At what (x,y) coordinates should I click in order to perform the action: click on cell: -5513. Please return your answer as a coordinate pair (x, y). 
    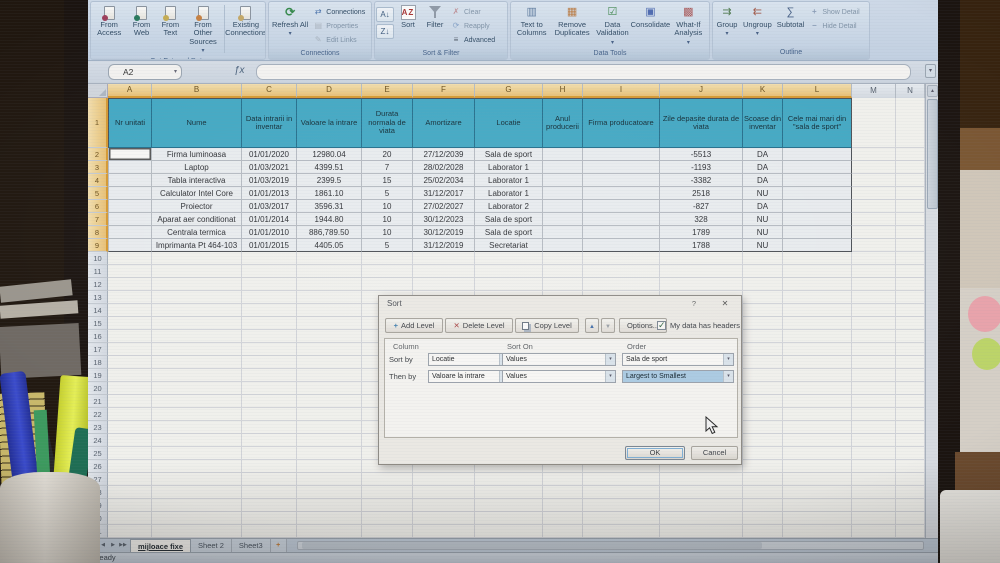
    Looking at the image, I should click on (701, 154).